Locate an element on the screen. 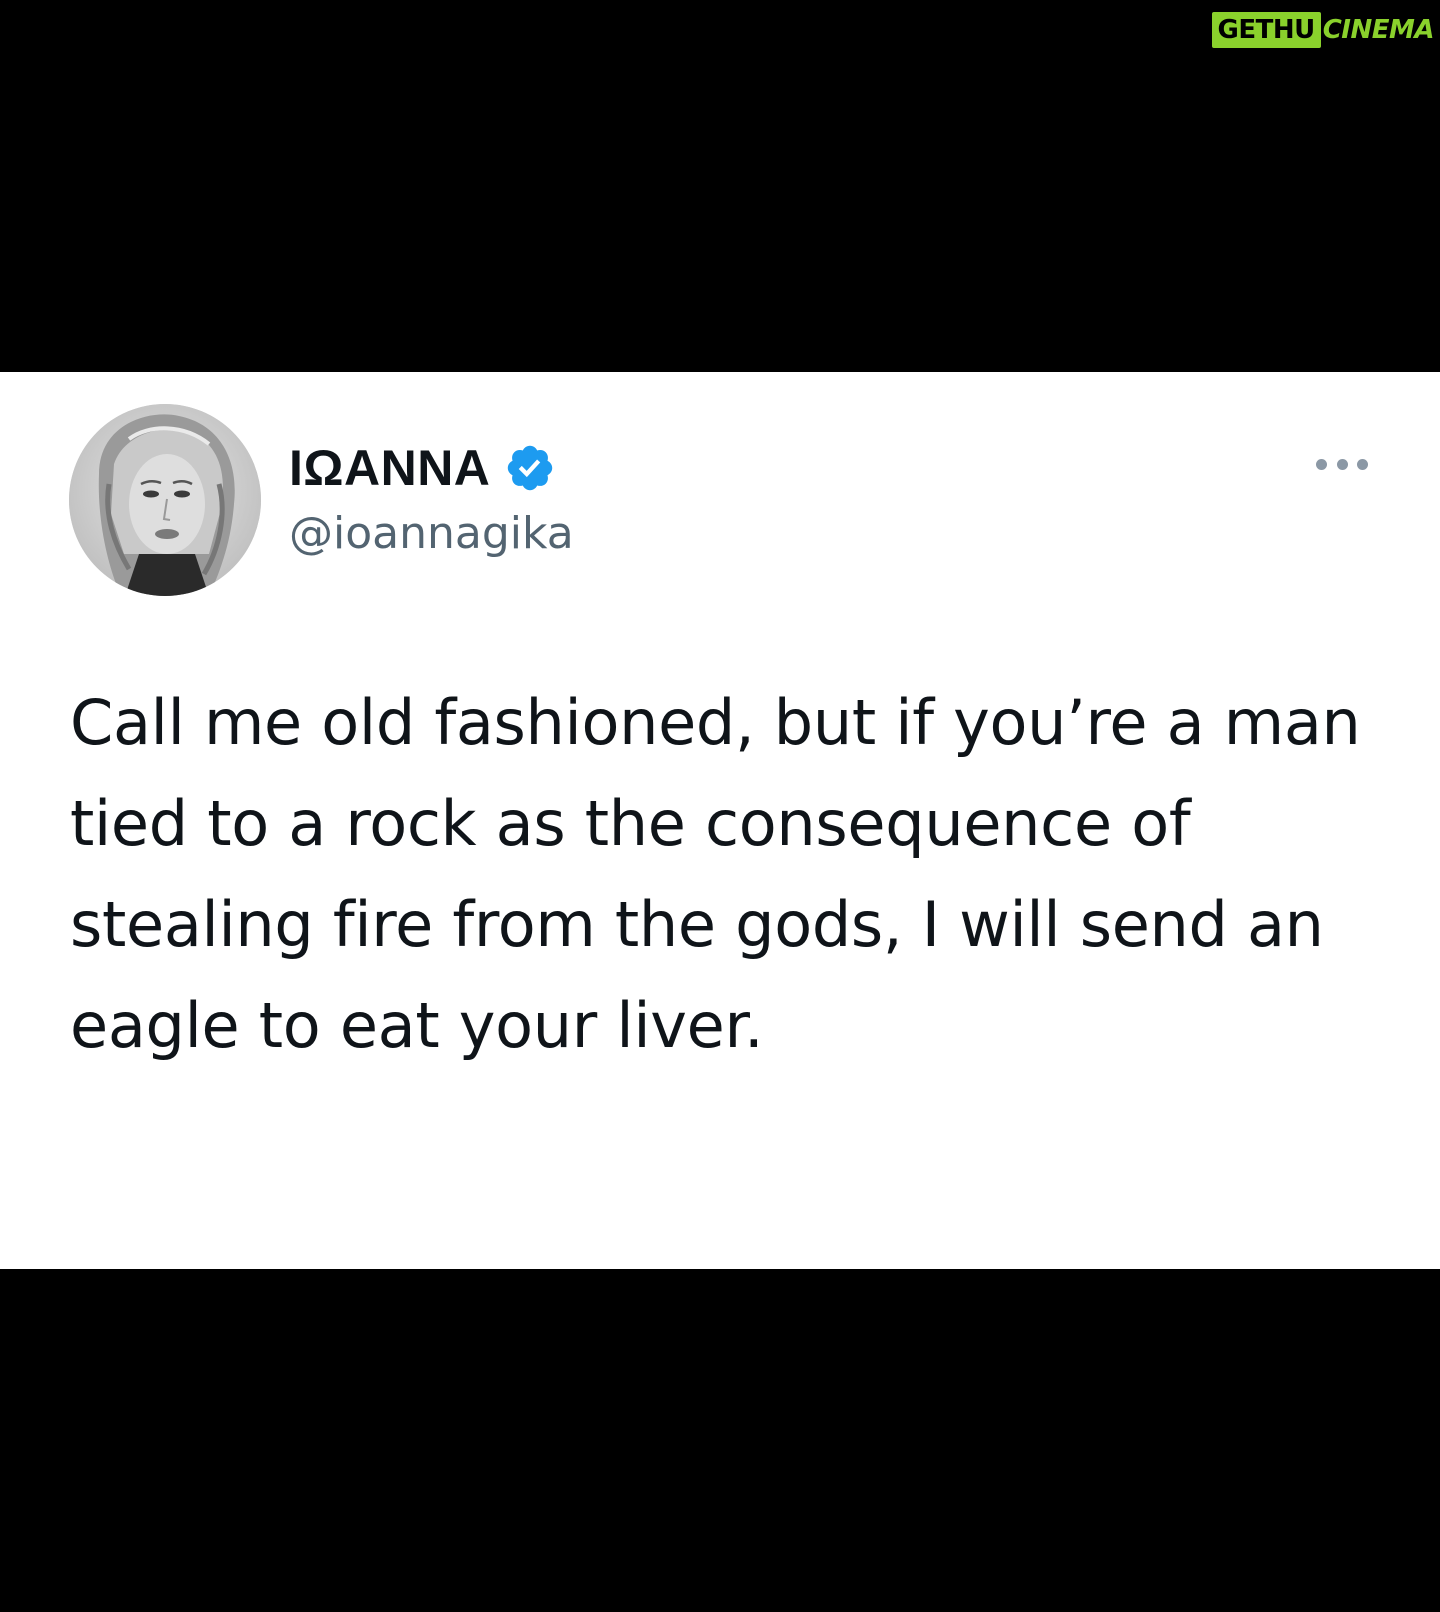 This screenshot has width=1440, height=1612. user-handle: @ioannagika is located at coordinates (431, 533).